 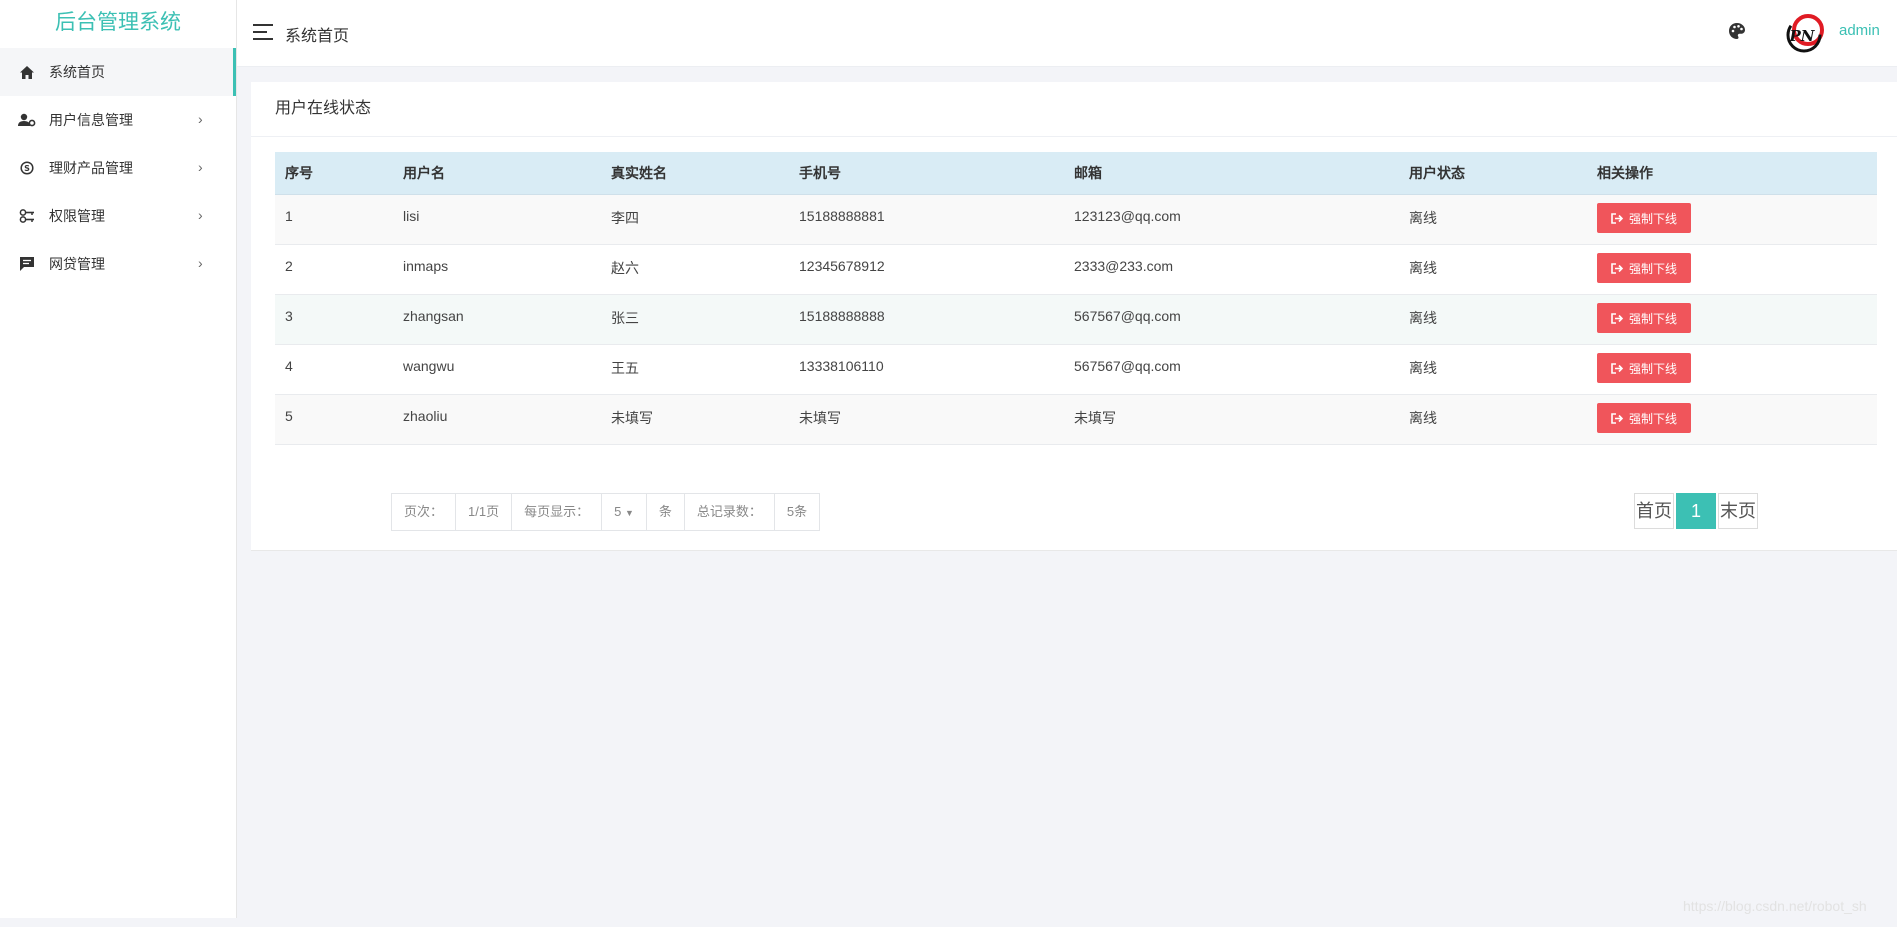 What do you see at coordinates (91, 168) in the screenshot?
I see `sidebar-item-label: 理财产品管理` at bounding box center [91, 168].